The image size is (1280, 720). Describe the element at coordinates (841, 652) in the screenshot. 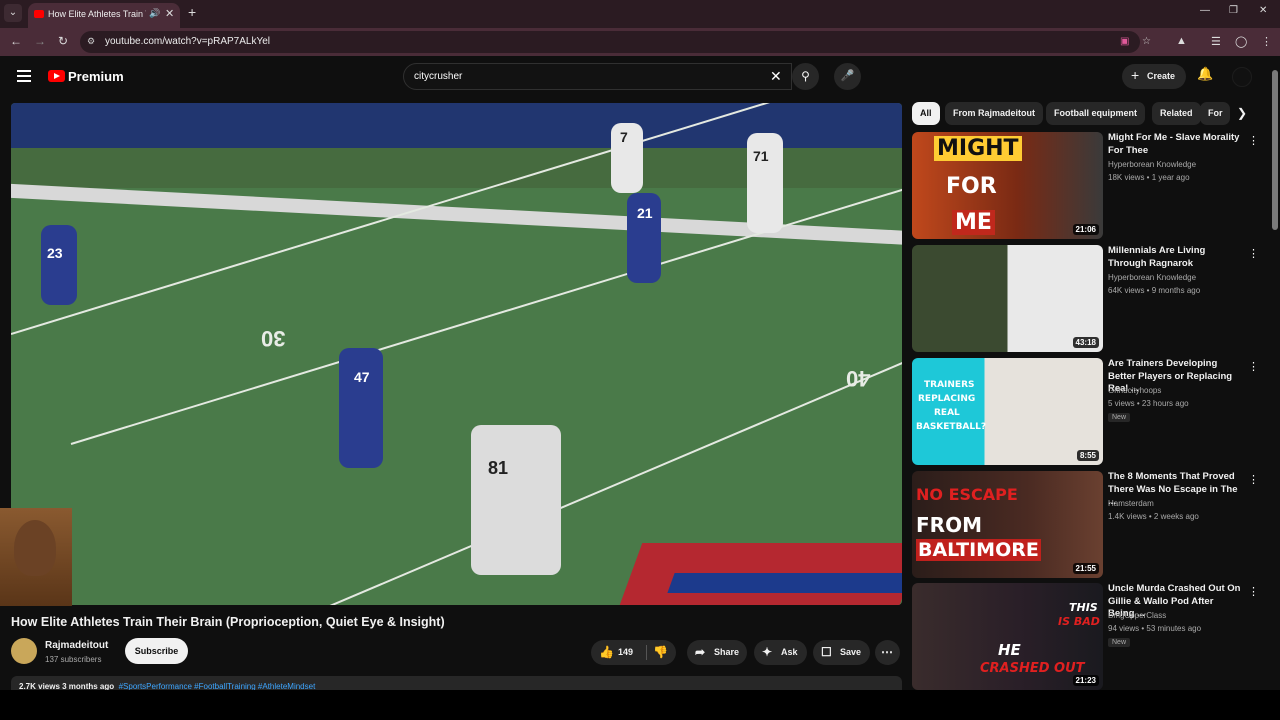

I see `save-button: ☐ Save` at that location.